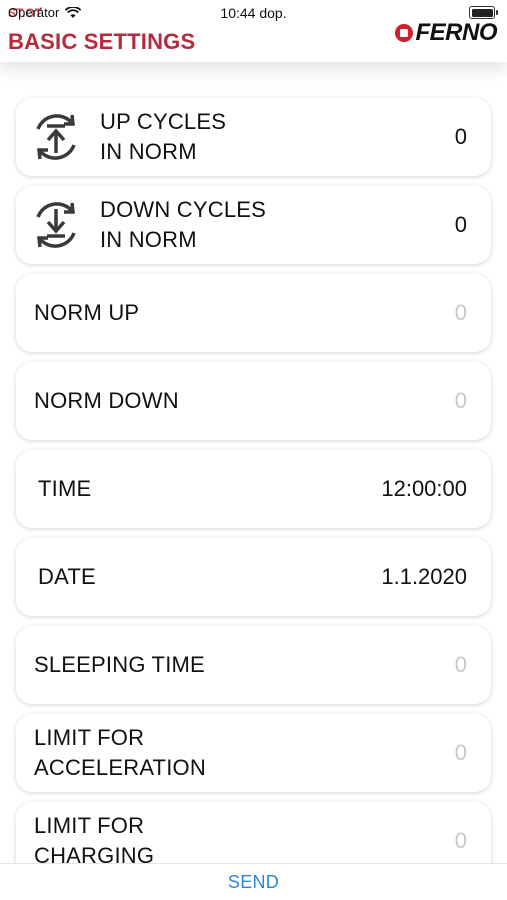 Image resolution: width=507 pixels, height=900 pixels. I want to click on setting-time: TIME 12:00:00, so click(253, 489).